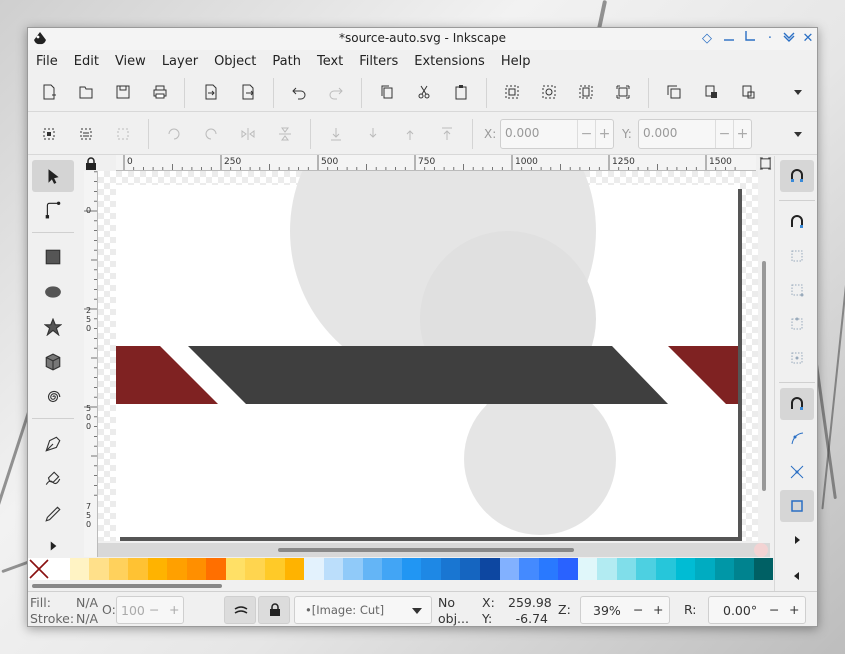 The width and height of the screenshot is (845, 654). What do you see at coordinates (53, 210) in the screenshot?
I see `node-tool-icon` at bounding box center [53, 210].